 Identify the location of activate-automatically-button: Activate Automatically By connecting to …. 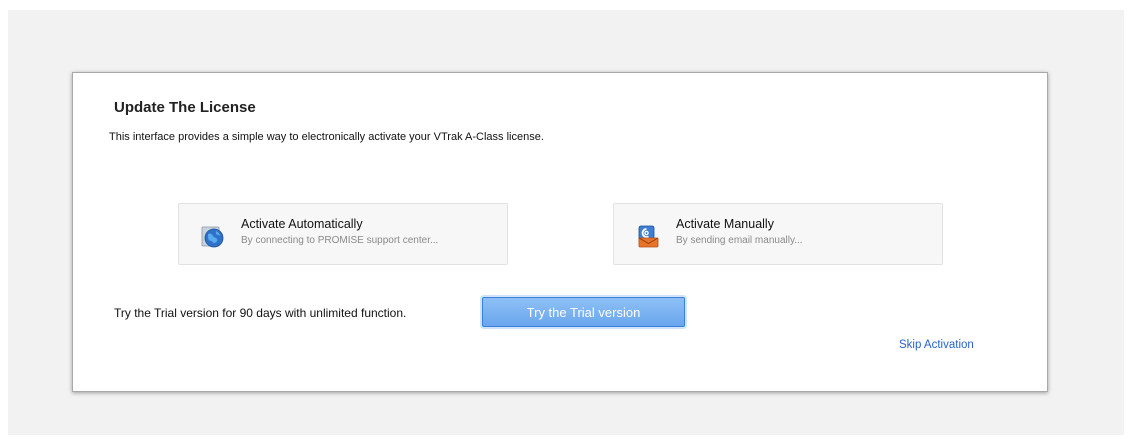
(343, 234).